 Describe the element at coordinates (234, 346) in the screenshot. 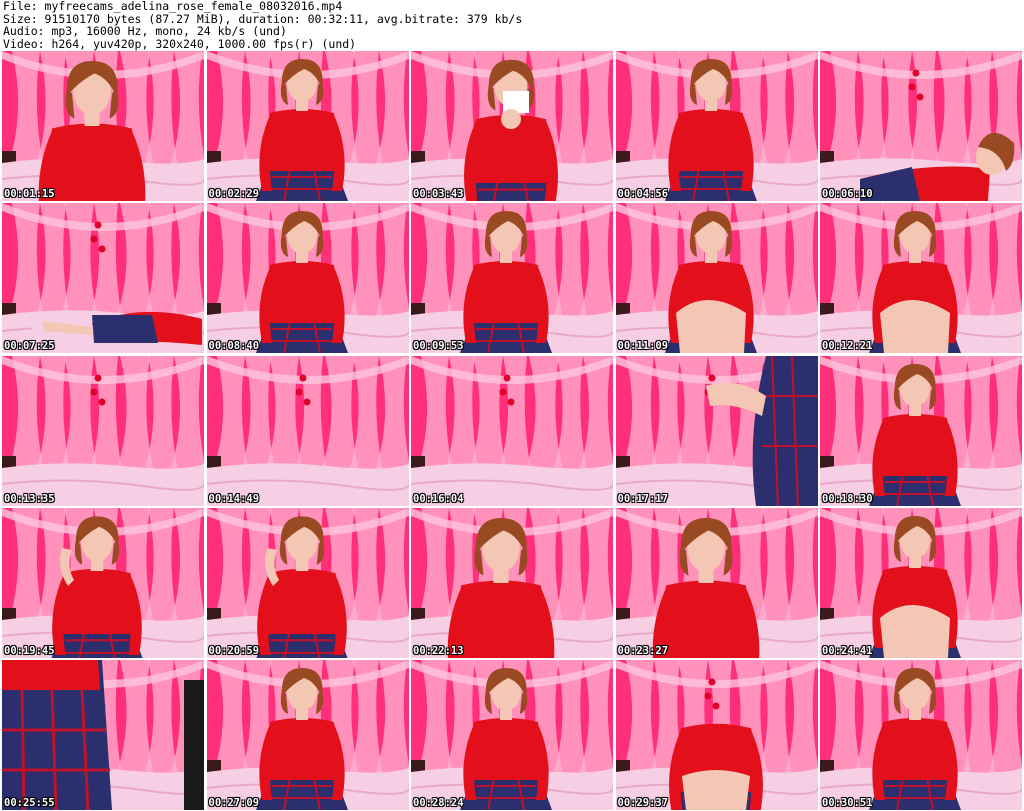

I see `thumbnail-timestamp: 00:08:40` at that location.